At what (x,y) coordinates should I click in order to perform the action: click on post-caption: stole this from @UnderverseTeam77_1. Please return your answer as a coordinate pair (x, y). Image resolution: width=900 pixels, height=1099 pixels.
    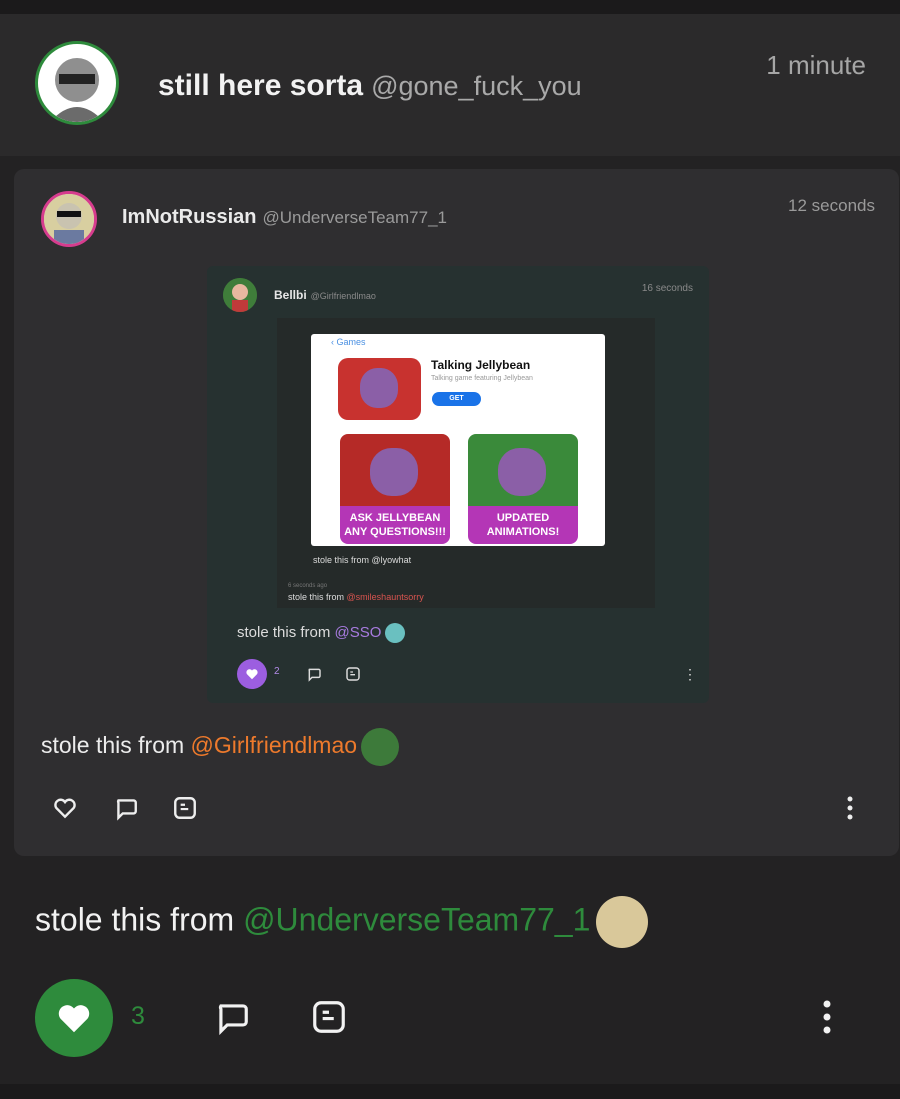
    Looking at the image, I should click on (342, 922).